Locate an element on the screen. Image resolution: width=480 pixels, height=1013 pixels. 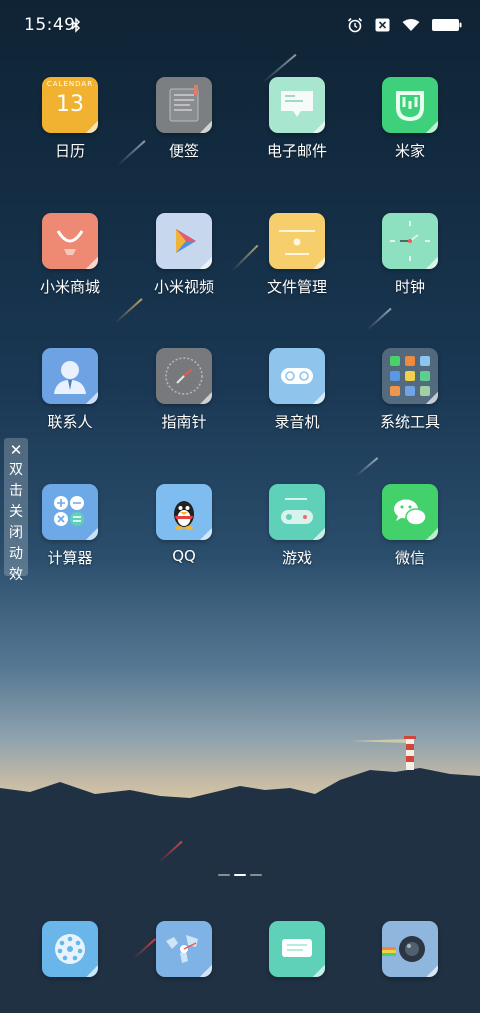
compass-icon is located at coordinates (184, 376).